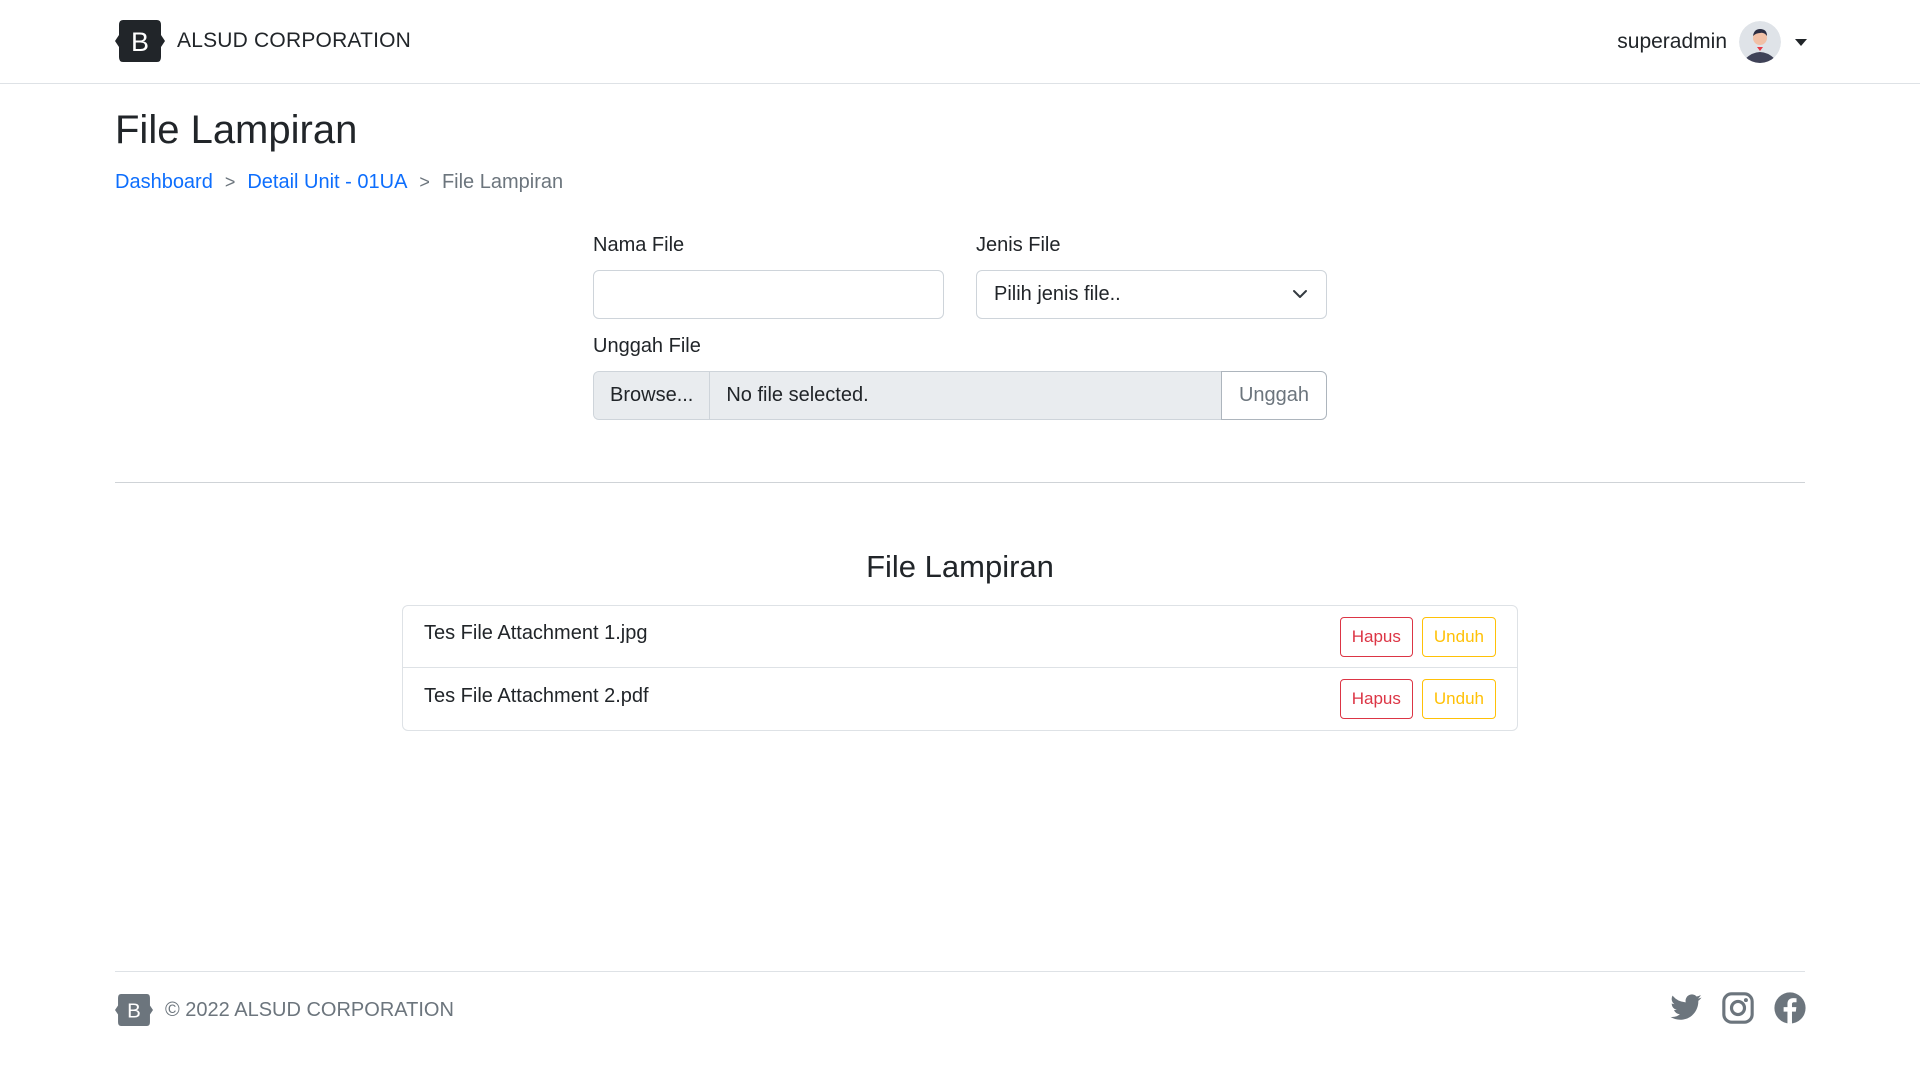  What do you see at coordinates (1151, 294) in the screenshot?
I see `jenis-file-select: Pilih jenis file..` at bounding box center [1151, 294].